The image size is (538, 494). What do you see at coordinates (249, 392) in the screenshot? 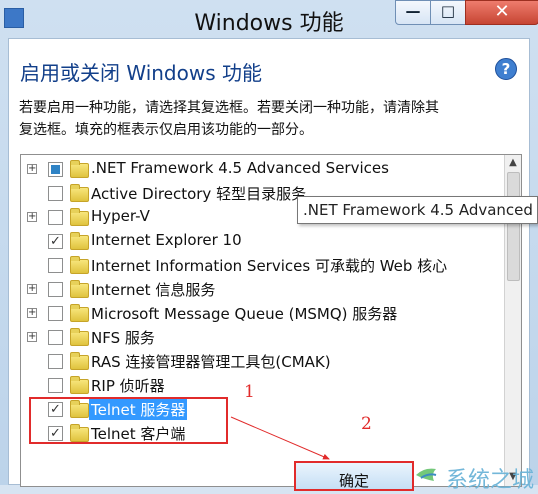
I see `annotation-number-1: 1` at bounding box center [249, 392].